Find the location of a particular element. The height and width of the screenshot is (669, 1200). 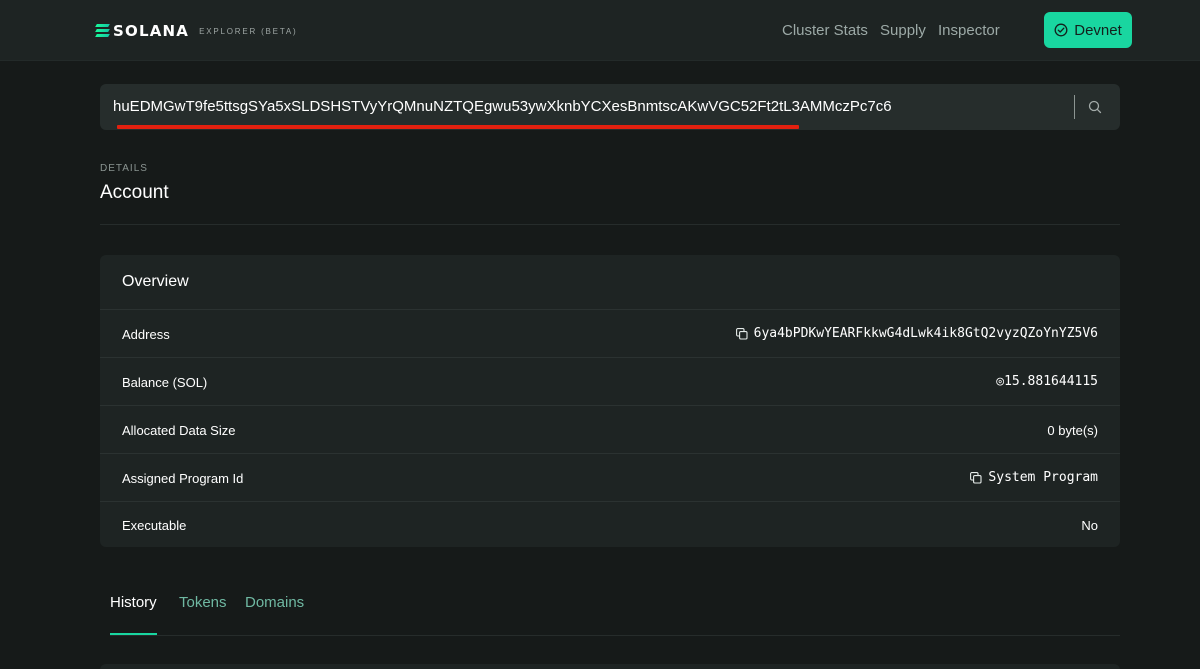

program-id-value: System Program is located at coordinates (1034, 477).